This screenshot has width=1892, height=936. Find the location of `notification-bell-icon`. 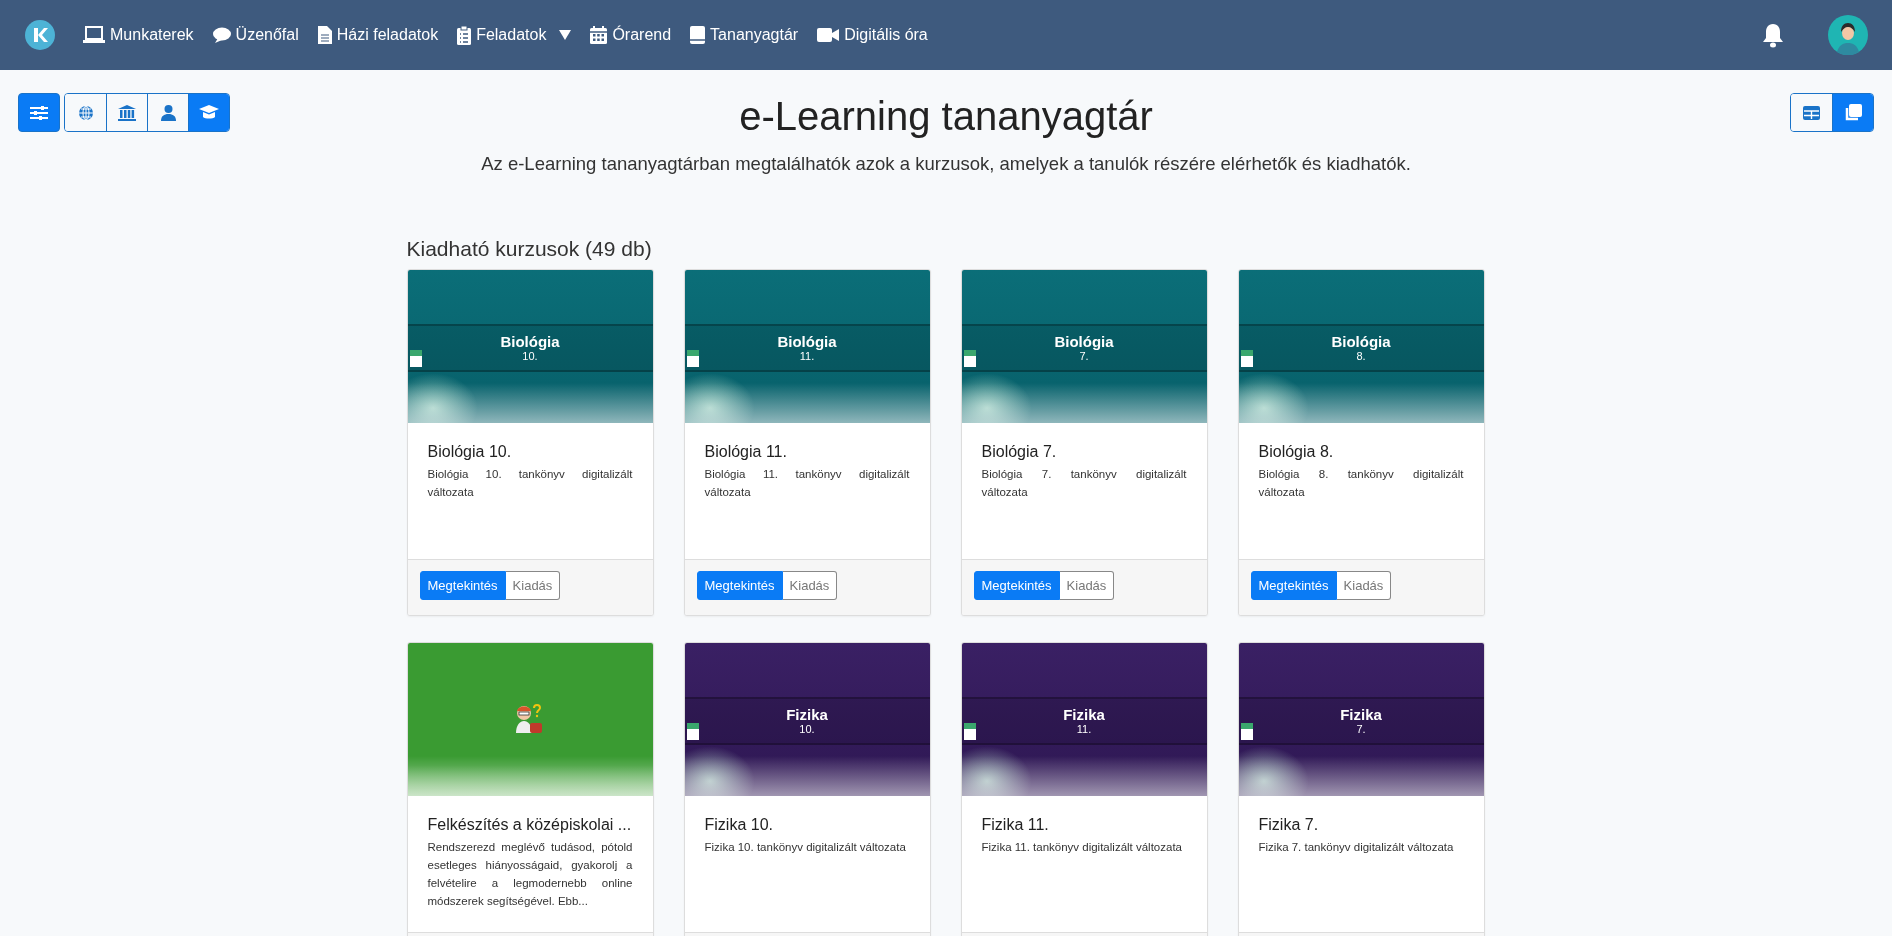

notification-bell-icon is located at coordinates (1773, 35).